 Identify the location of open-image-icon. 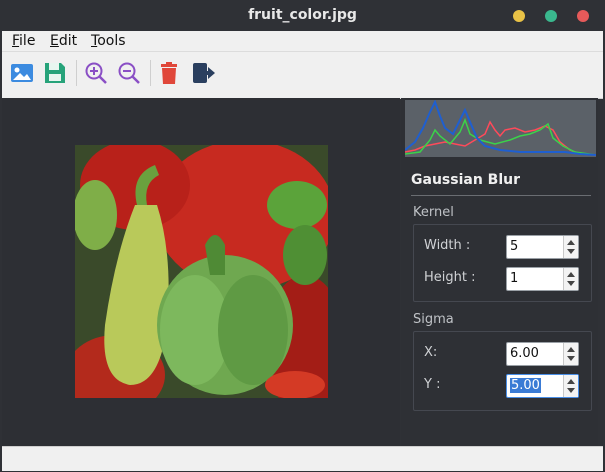
(22, 73).